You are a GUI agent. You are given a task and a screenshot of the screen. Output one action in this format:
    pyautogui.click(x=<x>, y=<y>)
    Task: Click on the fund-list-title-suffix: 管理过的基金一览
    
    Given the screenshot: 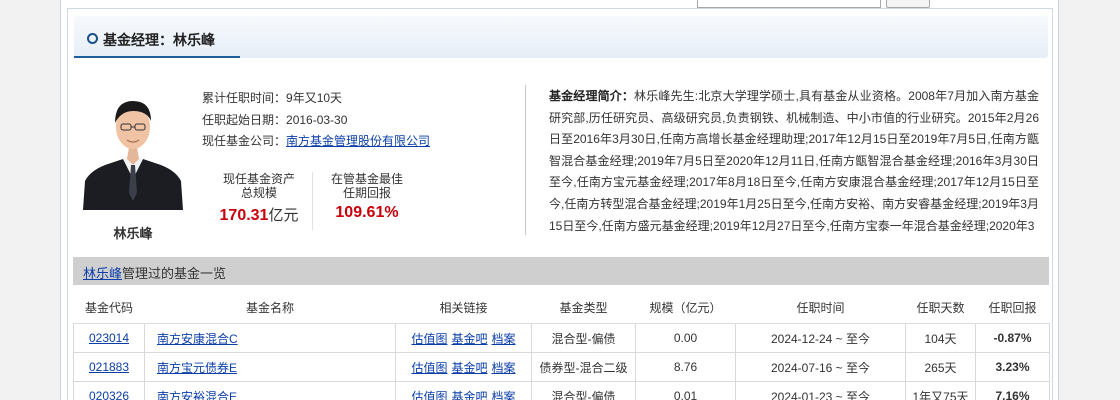 What is the action you would take?
    pyautogui.click(x=174, y=273)
    